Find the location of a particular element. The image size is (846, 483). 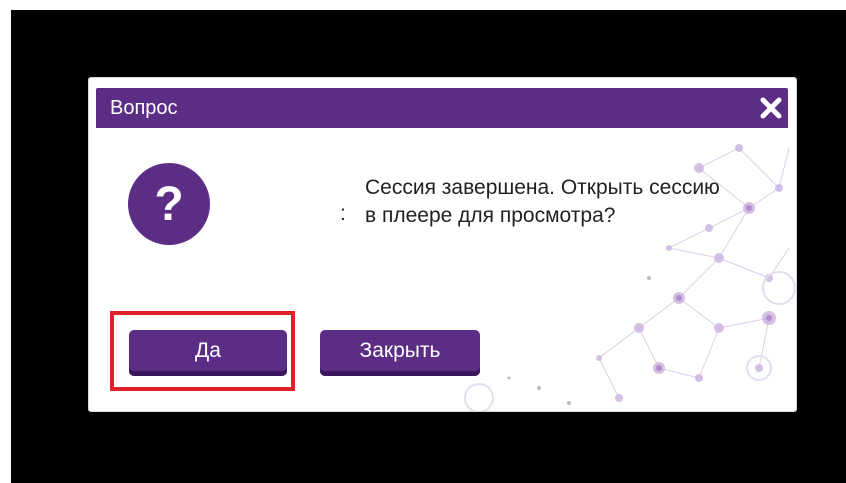

close-button-label: Закрыть is located at coordinates (400, 350).